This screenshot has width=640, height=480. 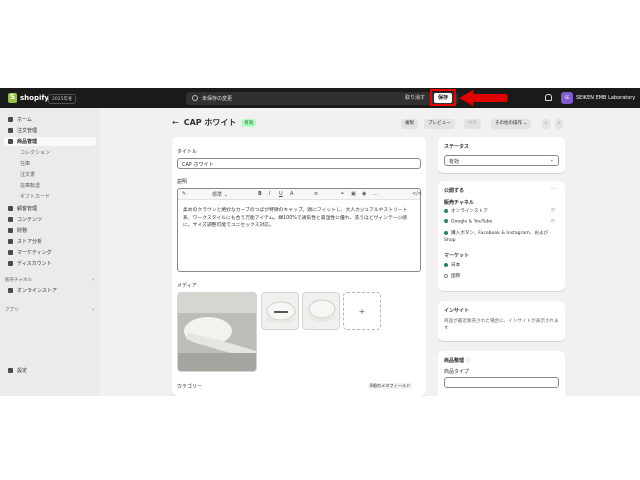 I want to click on edition-badge: 2025年冬, so click(x=62, y=99).